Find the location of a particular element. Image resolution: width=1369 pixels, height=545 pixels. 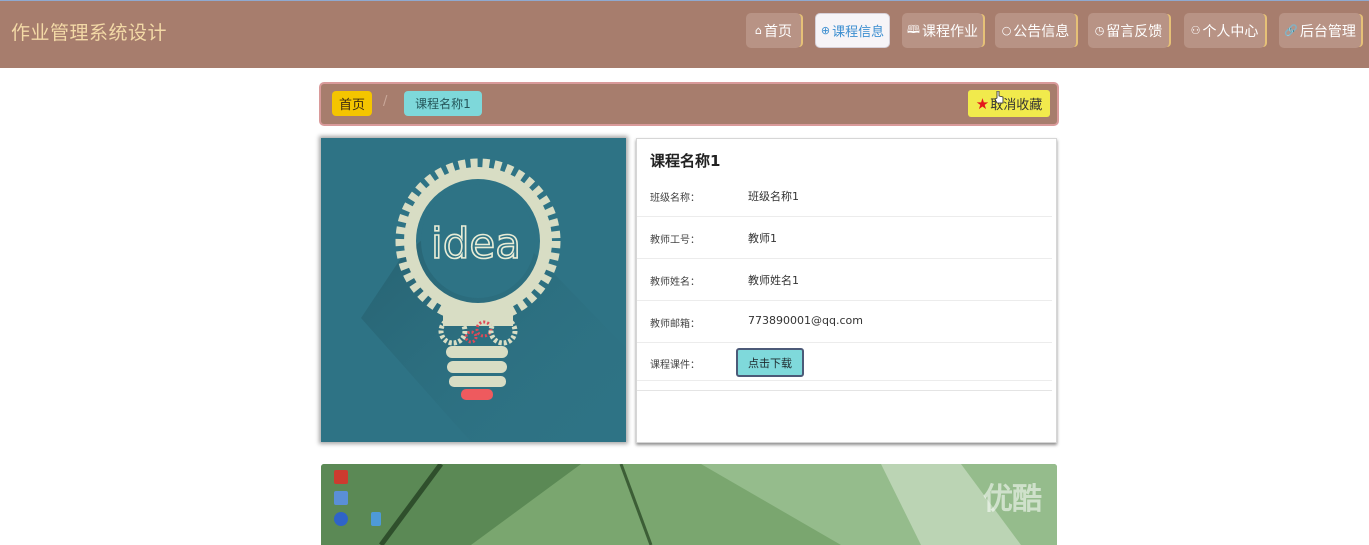

field-value: 班级名称1 is located at coordinates (773, 196).